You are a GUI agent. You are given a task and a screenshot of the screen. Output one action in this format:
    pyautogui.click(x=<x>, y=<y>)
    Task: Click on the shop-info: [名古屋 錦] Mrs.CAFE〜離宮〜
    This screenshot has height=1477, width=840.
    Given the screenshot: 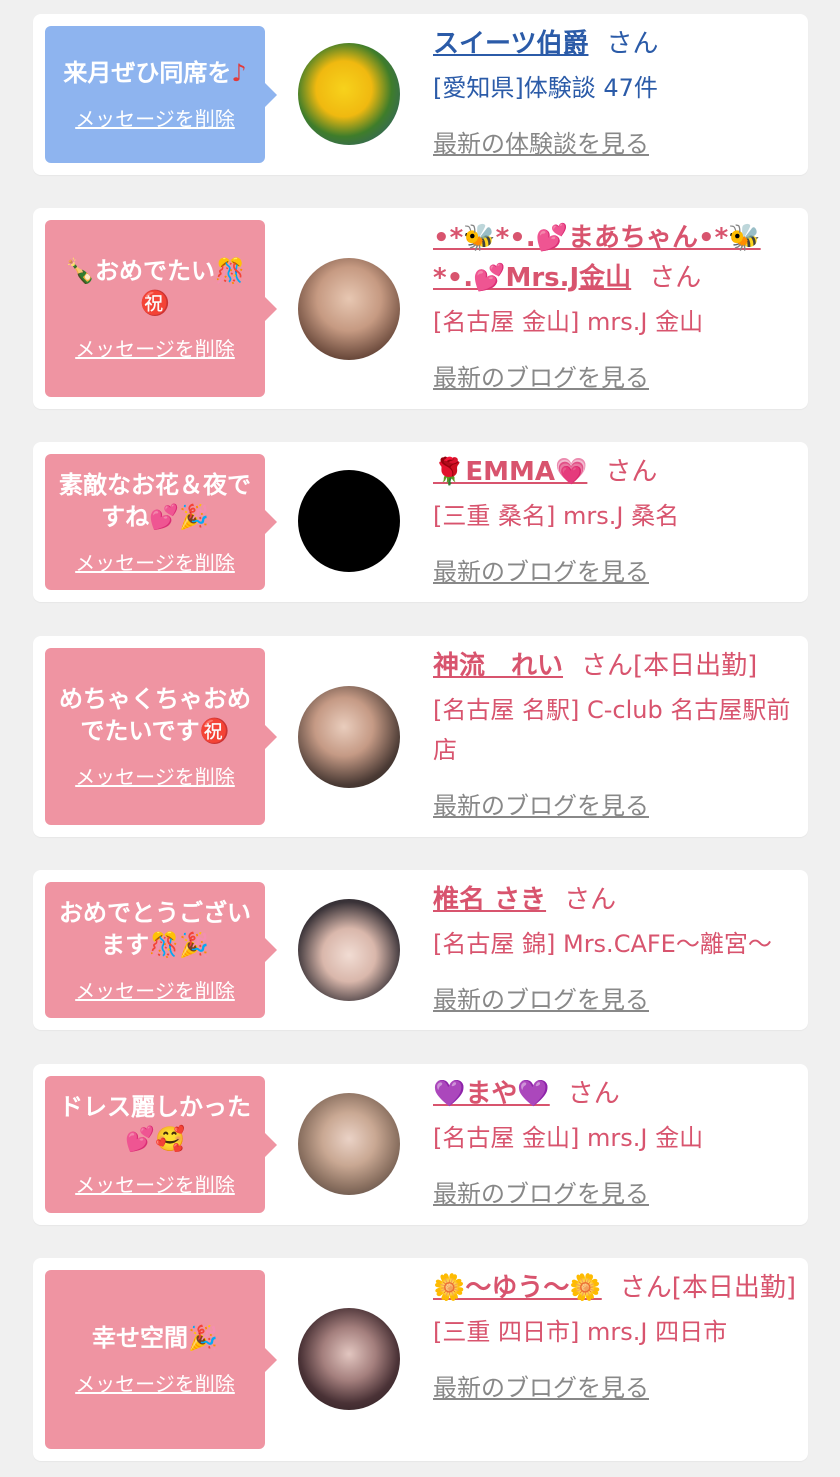 What is the action you would take?
    pyautogui.click(x=602, y=944)
    